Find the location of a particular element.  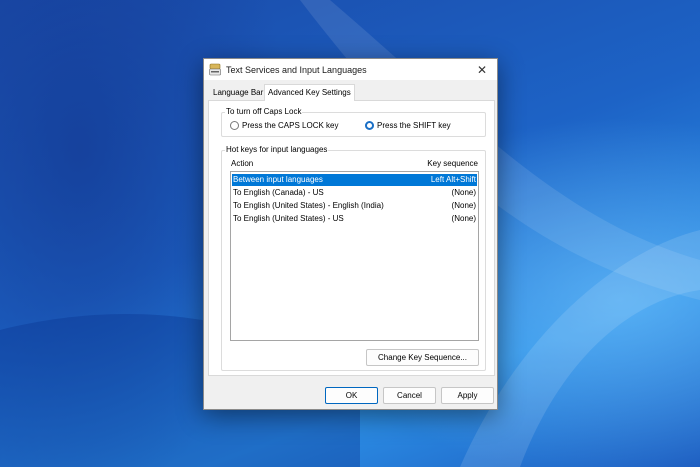

row-sequence: Left Alt+Shift is located at coordinates (453, 179).